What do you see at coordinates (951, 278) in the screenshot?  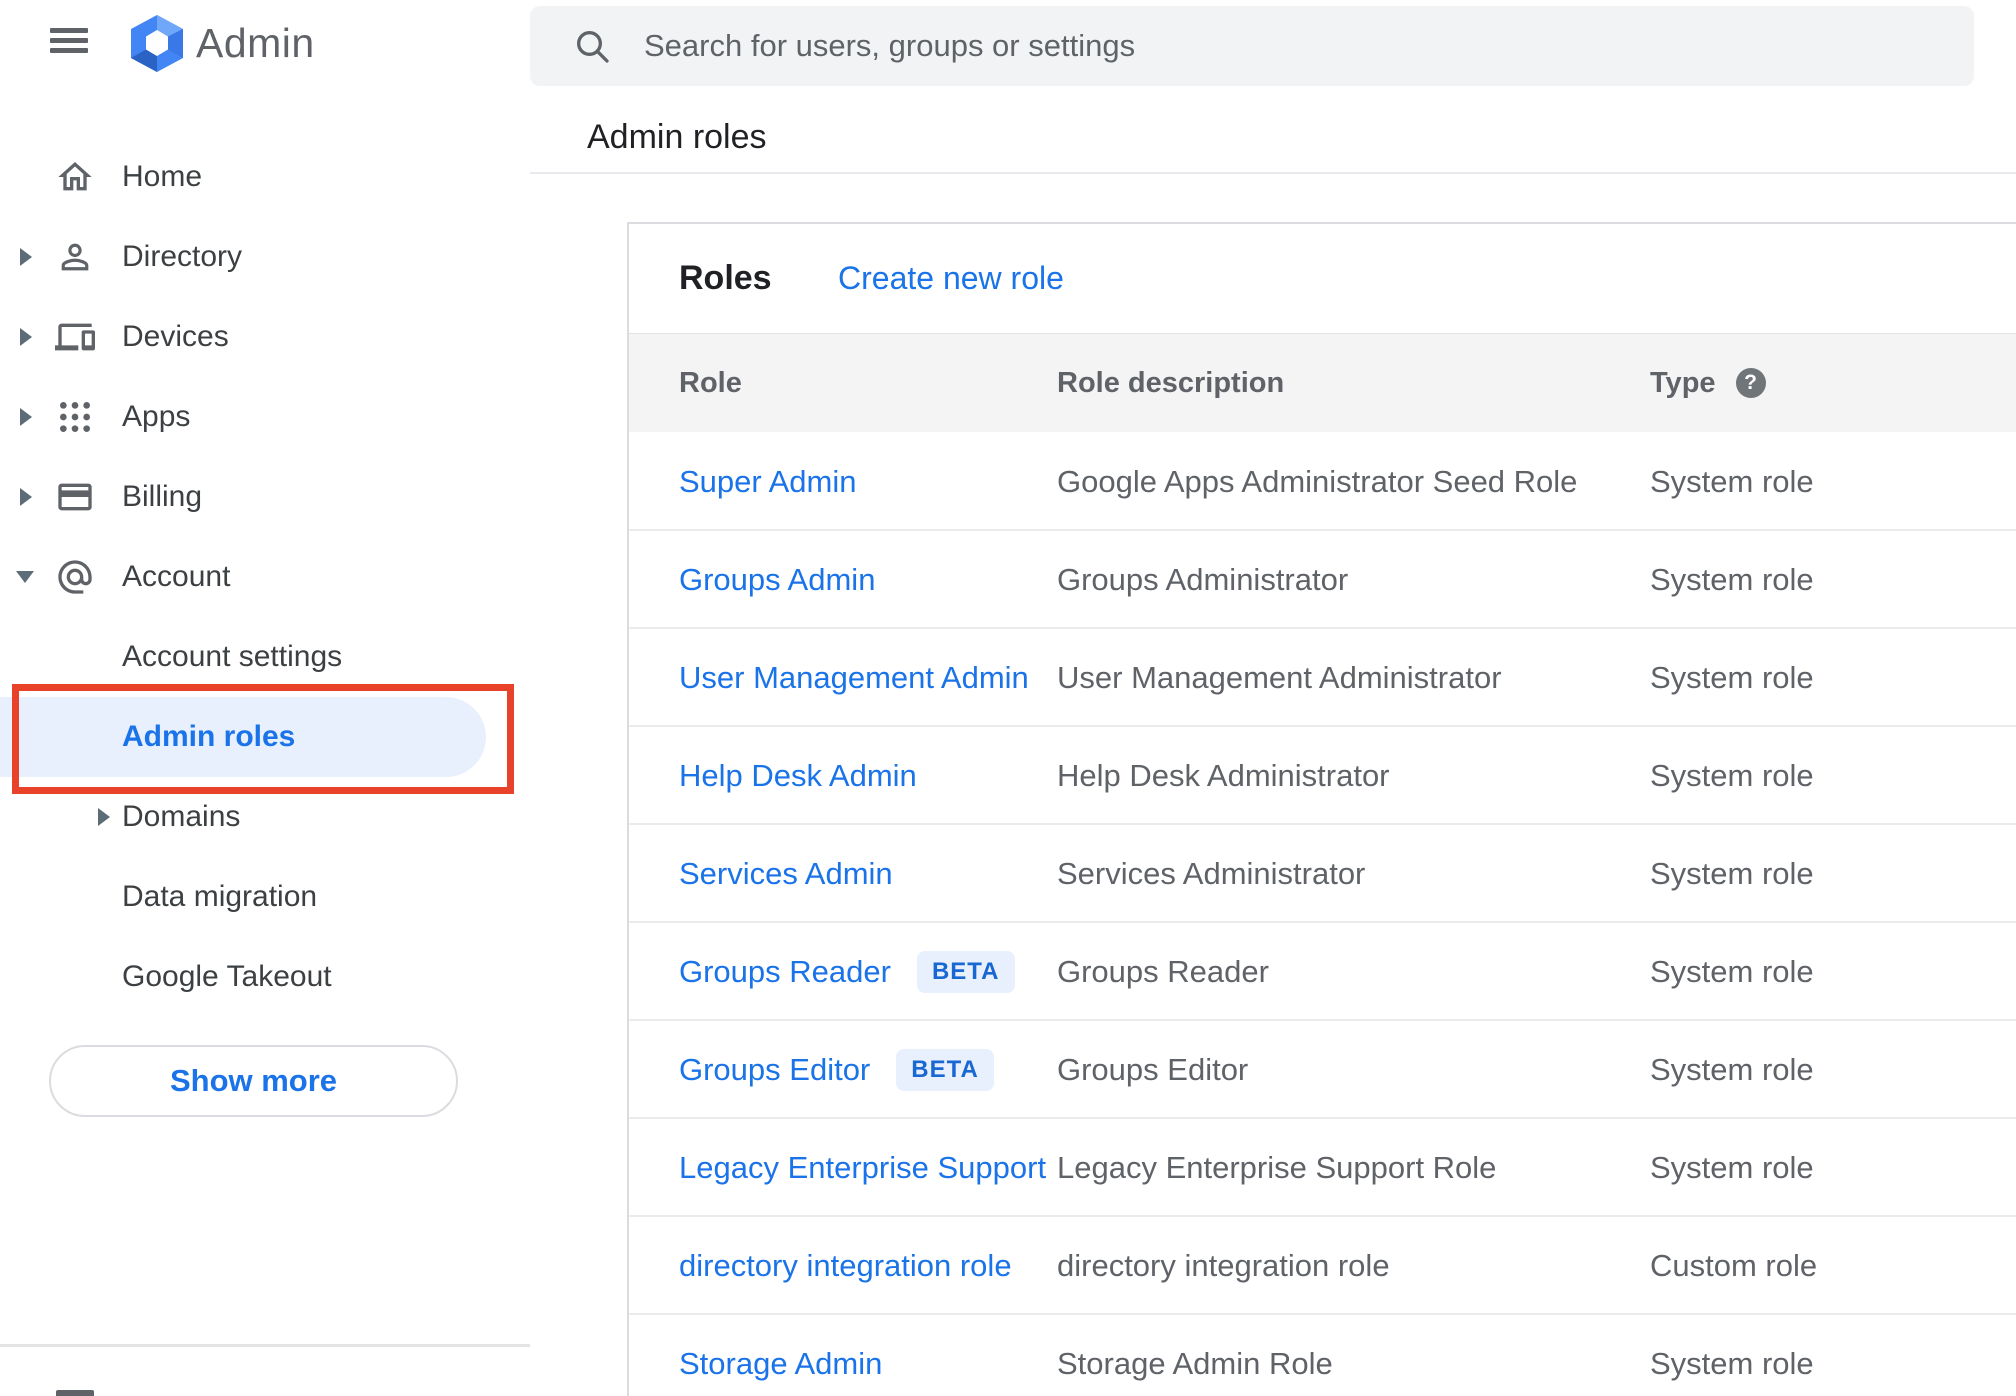 I see `create-new-role-link: Create new role` at bounding box center [951, 278].